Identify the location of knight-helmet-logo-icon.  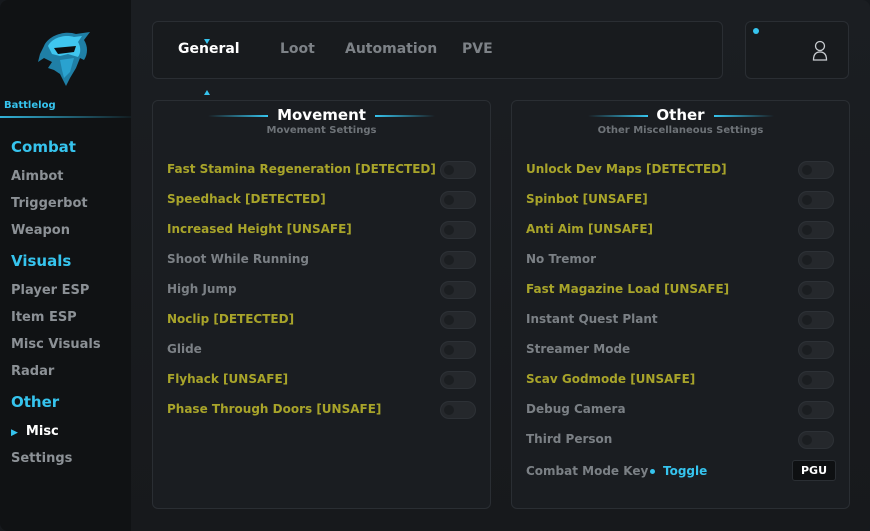
(64, 59).